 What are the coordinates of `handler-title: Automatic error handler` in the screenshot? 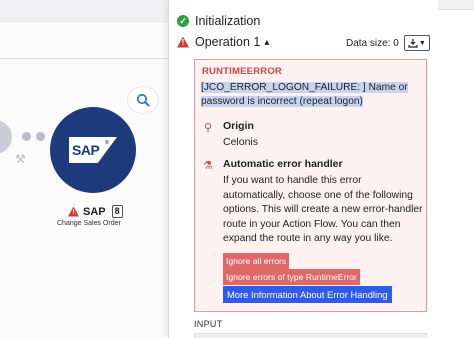 It's located at (283, 164).